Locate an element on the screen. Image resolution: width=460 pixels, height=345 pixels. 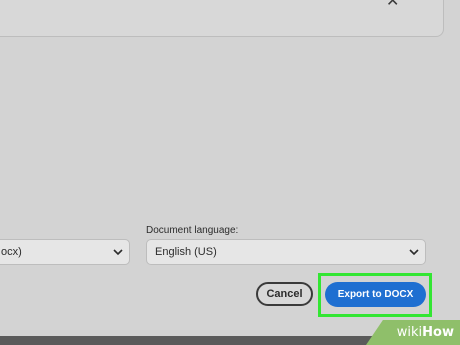
document-language-value: English (US) is located at coordinates (186, 252).